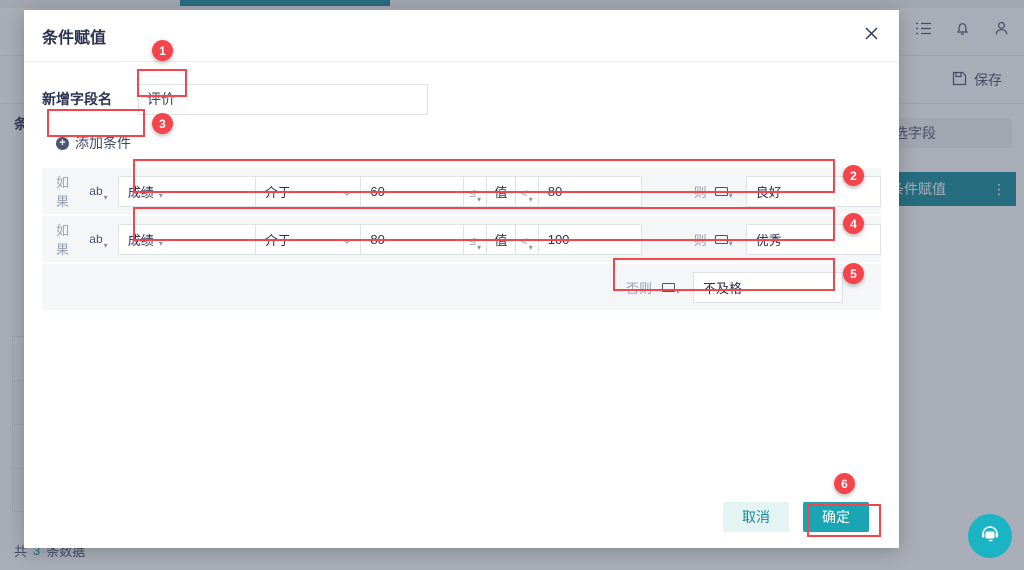 The image size is (1024, 570). Describe the element at coordinates (853, 273) in the screenshot. I see `annotation-badge-5: 5` at that location.